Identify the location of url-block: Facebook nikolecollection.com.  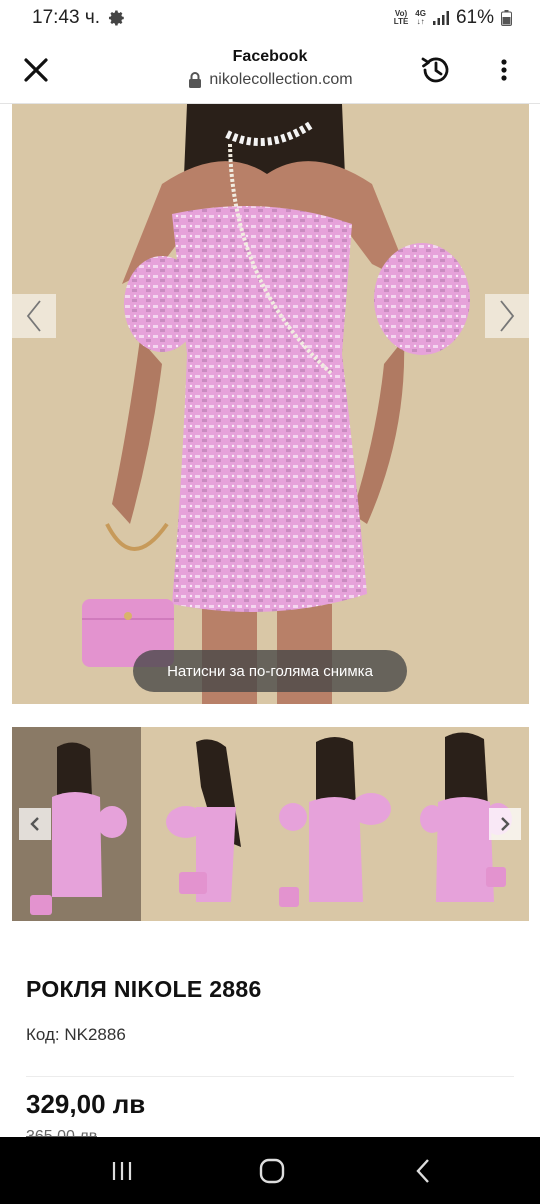
(270, 68).